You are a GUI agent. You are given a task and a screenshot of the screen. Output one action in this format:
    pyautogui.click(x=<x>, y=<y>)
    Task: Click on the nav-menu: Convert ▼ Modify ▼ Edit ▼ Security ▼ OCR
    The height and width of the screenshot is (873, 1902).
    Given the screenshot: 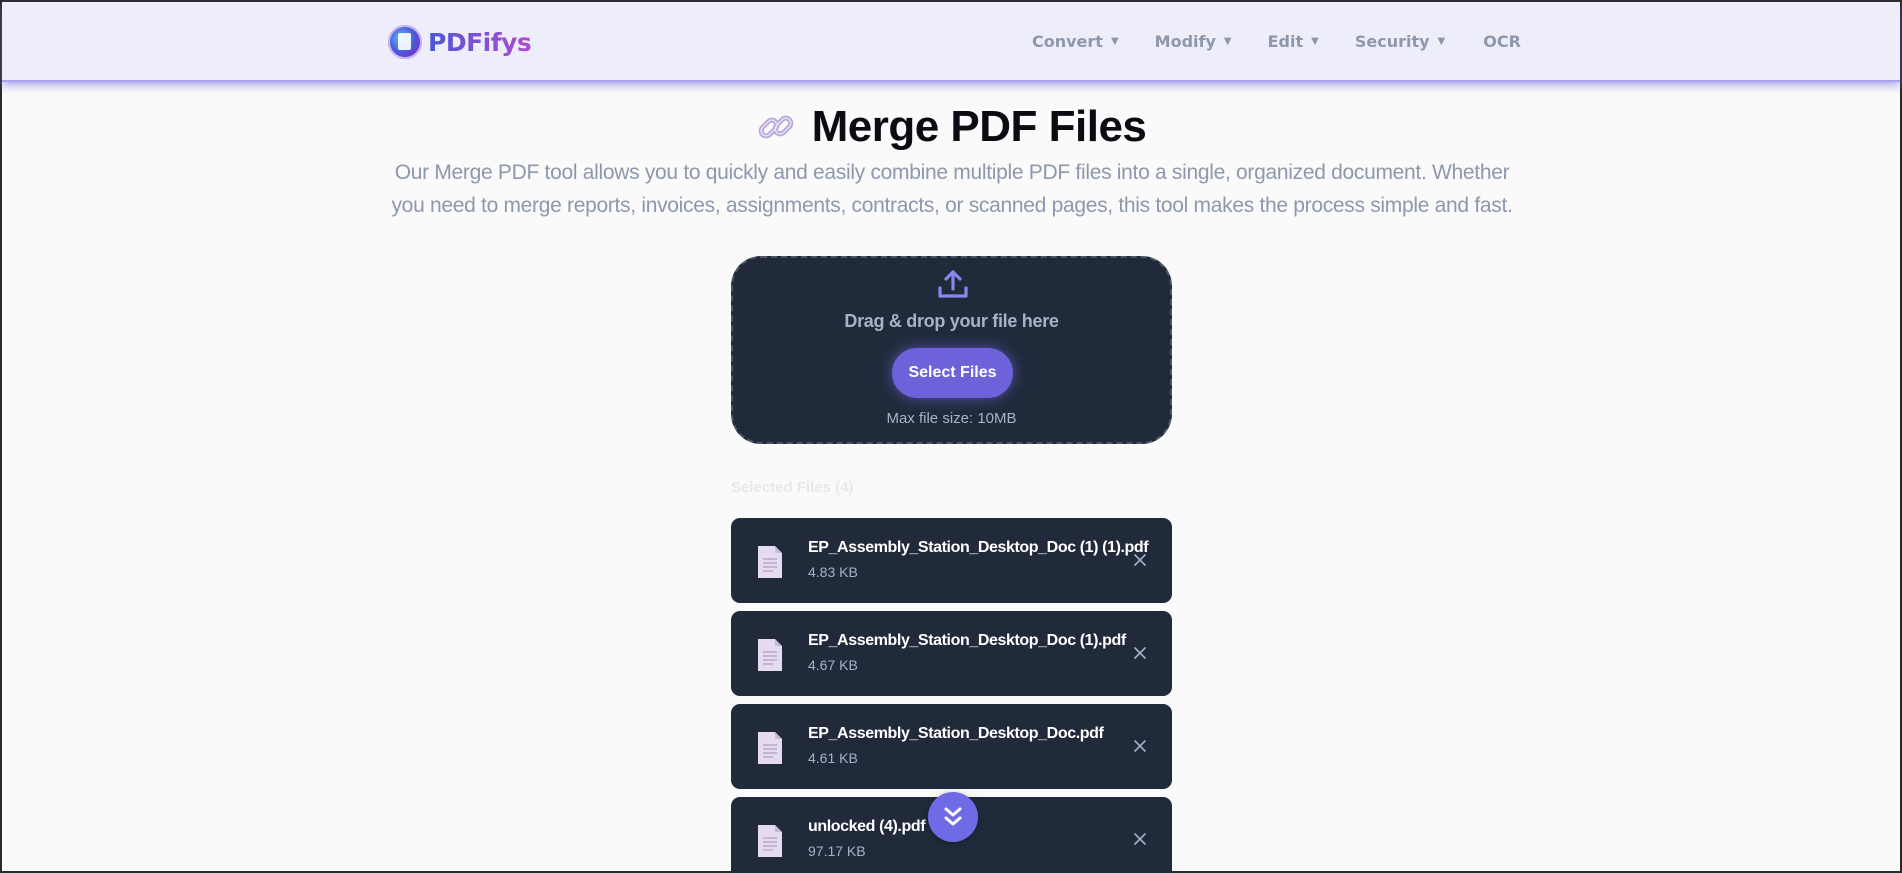 What is the action you would take?
    pyautogui.click(x=1276, y=41)
    